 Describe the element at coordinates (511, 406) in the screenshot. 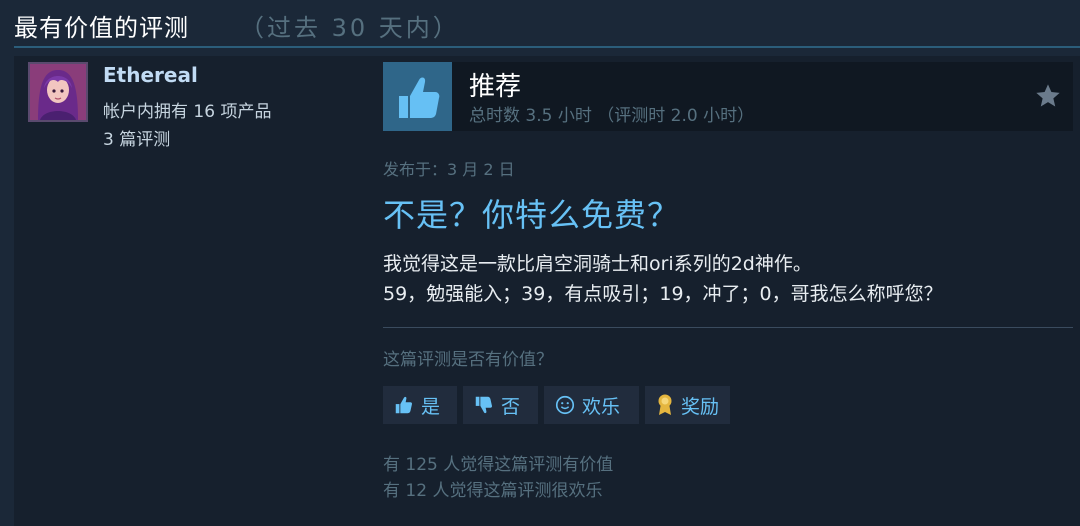

I see `vote-no-label: 否` at that location.